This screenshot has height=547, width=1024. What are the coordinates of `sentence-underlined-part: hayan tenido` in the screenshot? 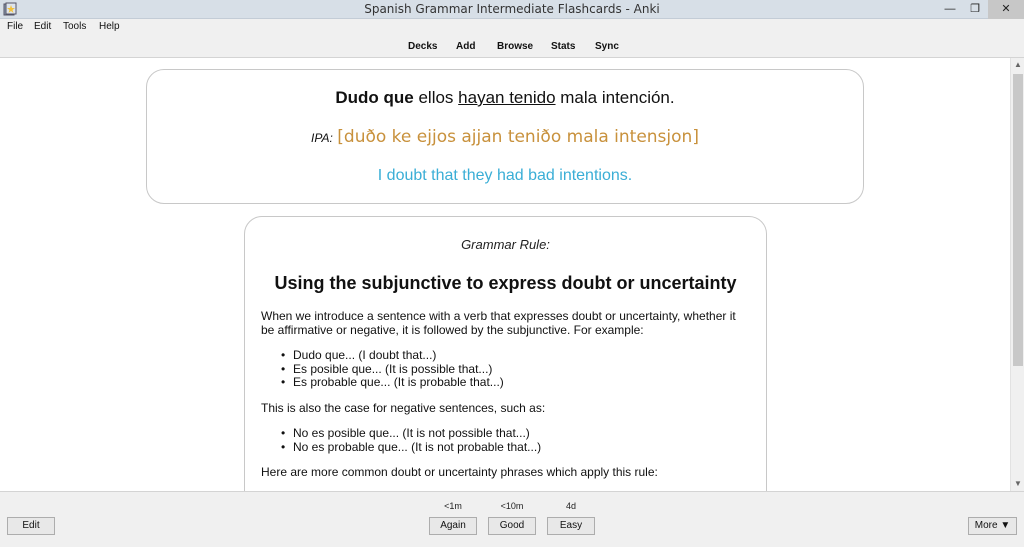 It's located at (507, 97).